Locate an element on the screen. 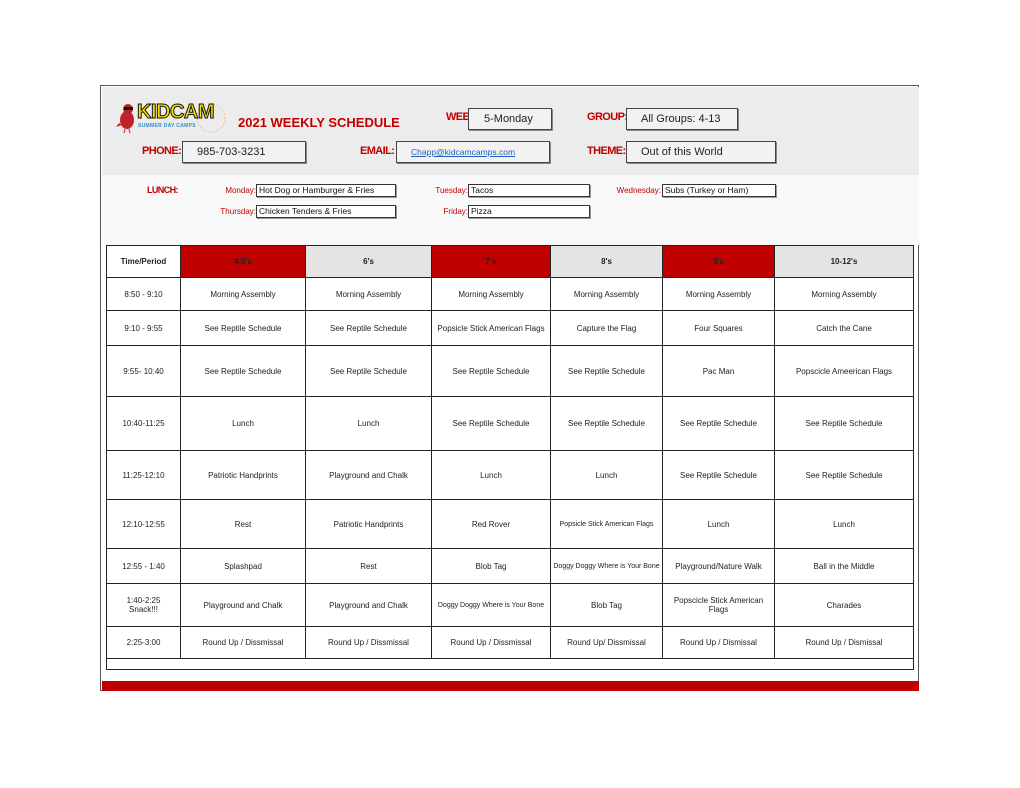  activity-cell: Popscicle Ameerican Flags is located at coordinates (844, 371).